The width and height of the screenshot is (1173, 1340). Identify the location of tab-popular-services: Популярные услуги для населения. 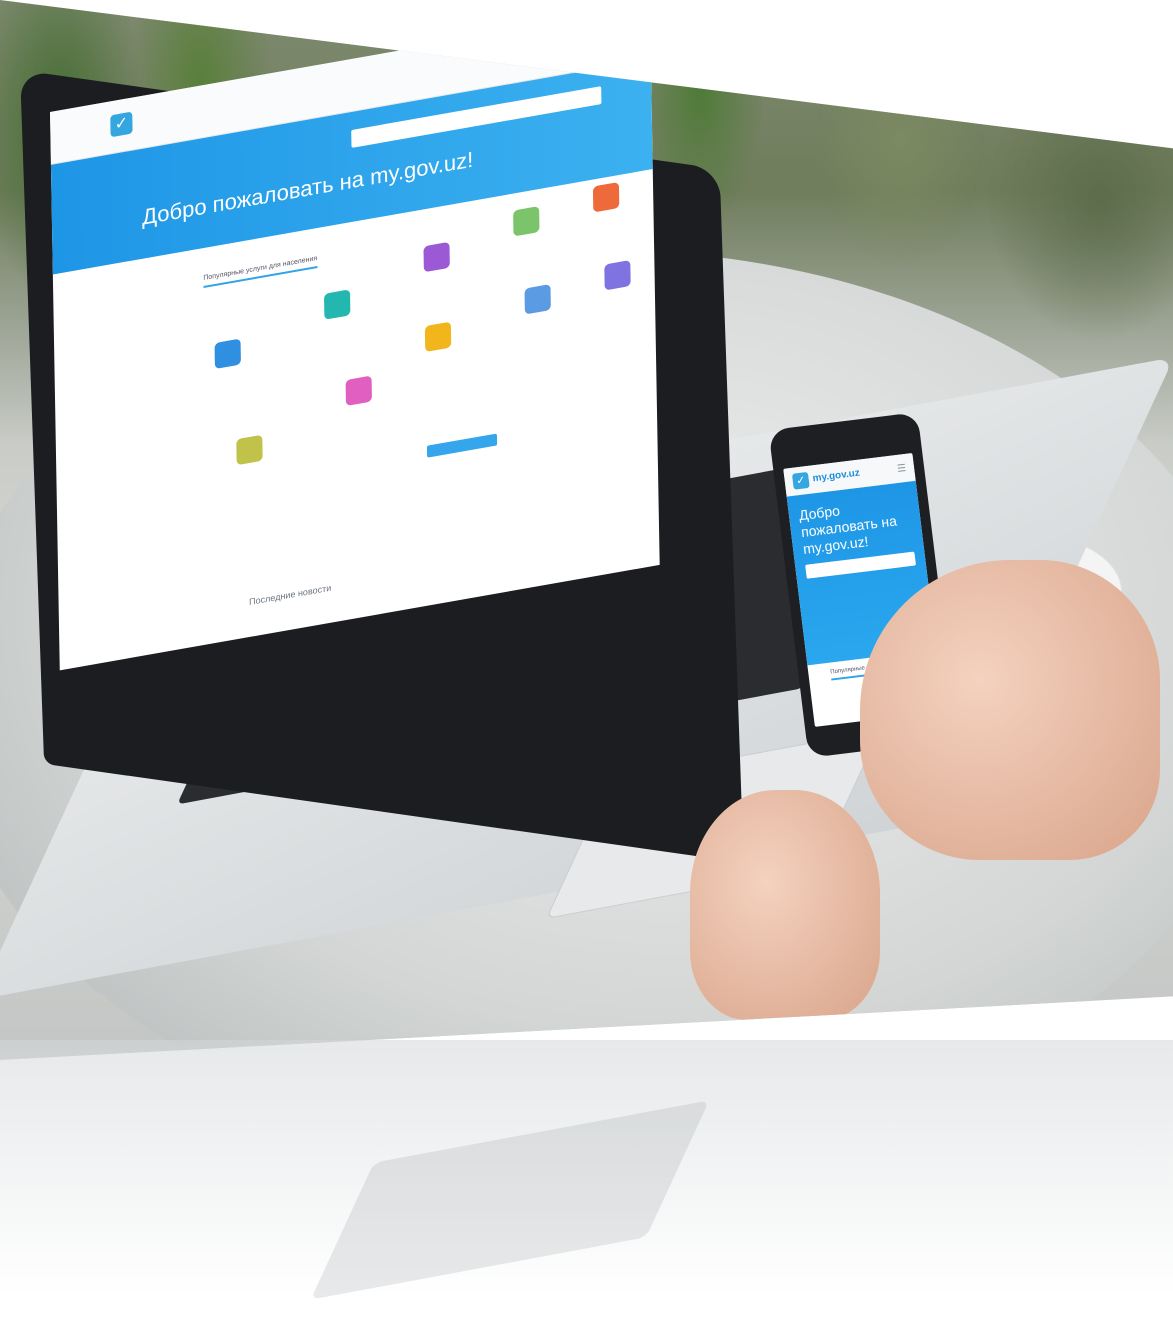
(260, 272).